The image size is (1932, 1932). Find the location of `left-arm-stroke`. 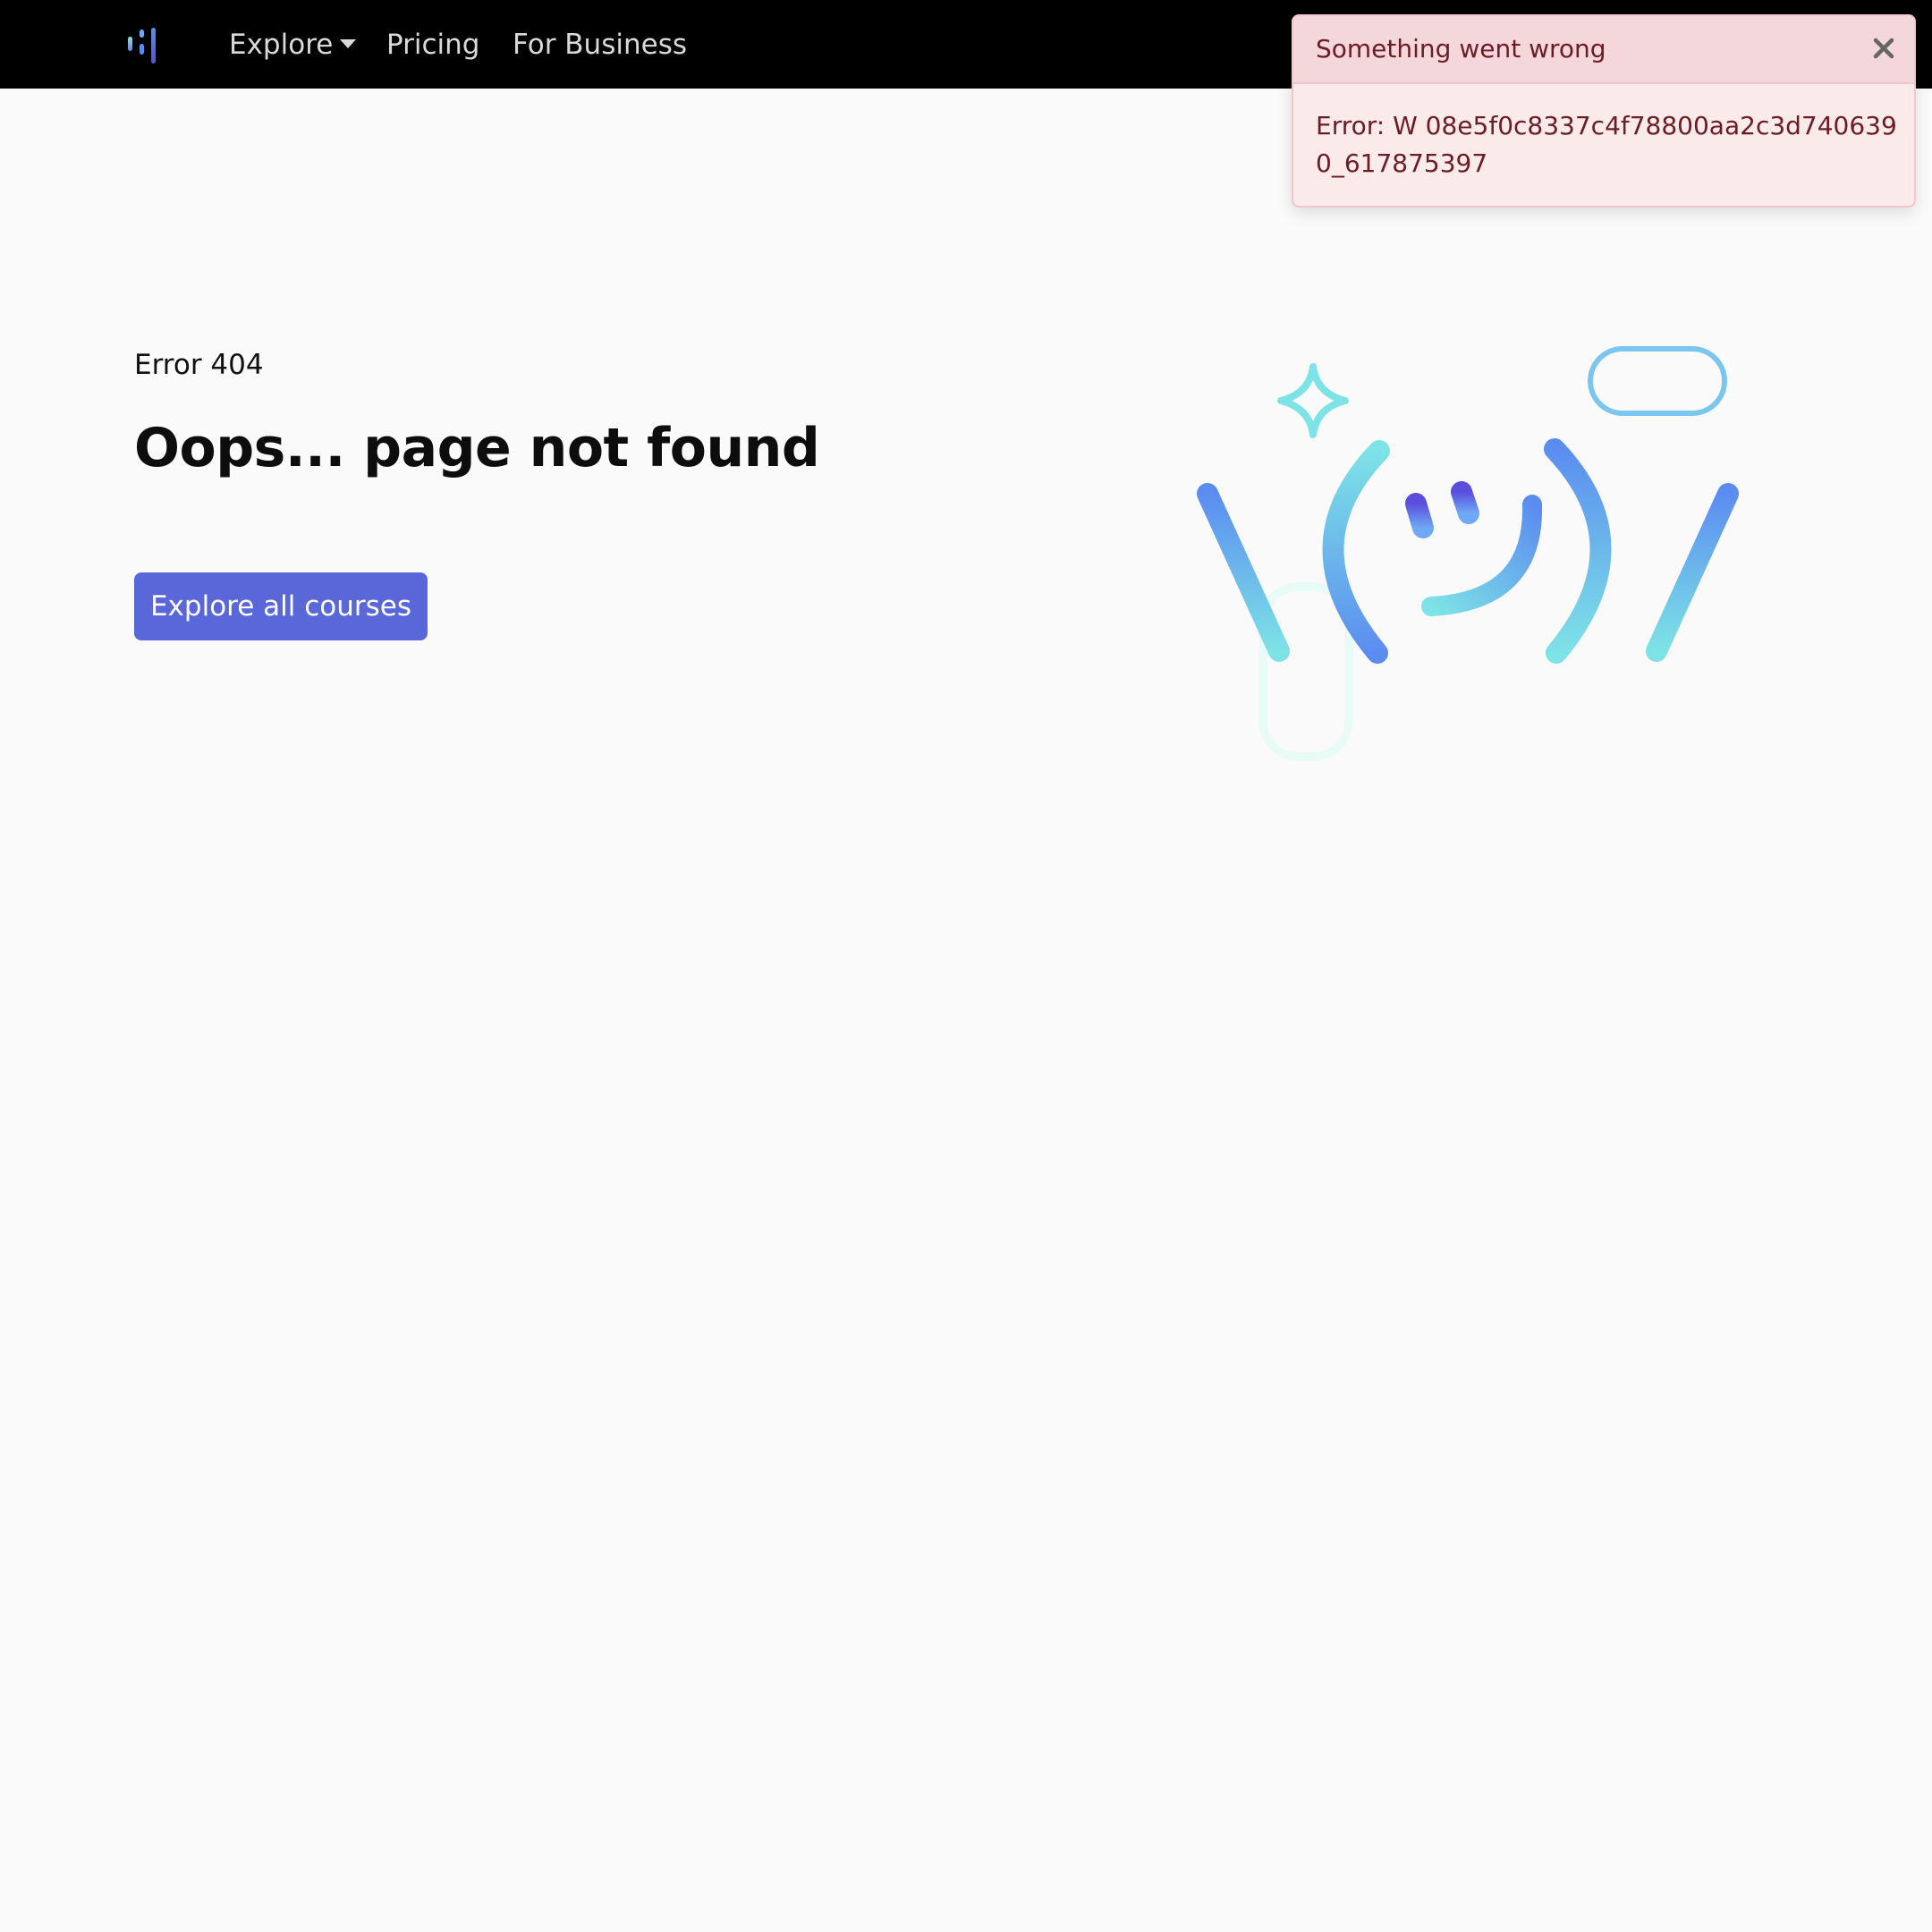

left-arm-stroke is located at coordinates (1243, 572).